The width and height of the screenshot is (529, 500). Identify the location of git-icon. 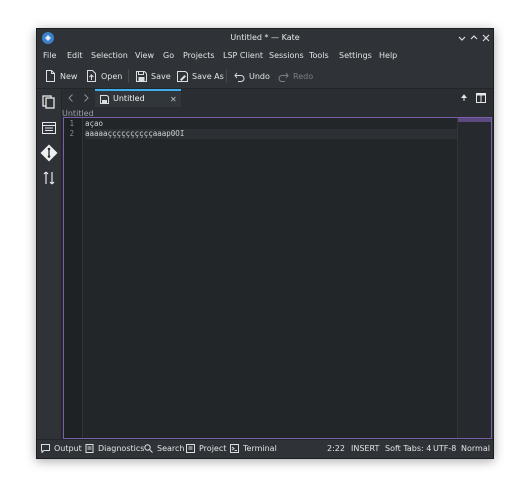
(49, 153).